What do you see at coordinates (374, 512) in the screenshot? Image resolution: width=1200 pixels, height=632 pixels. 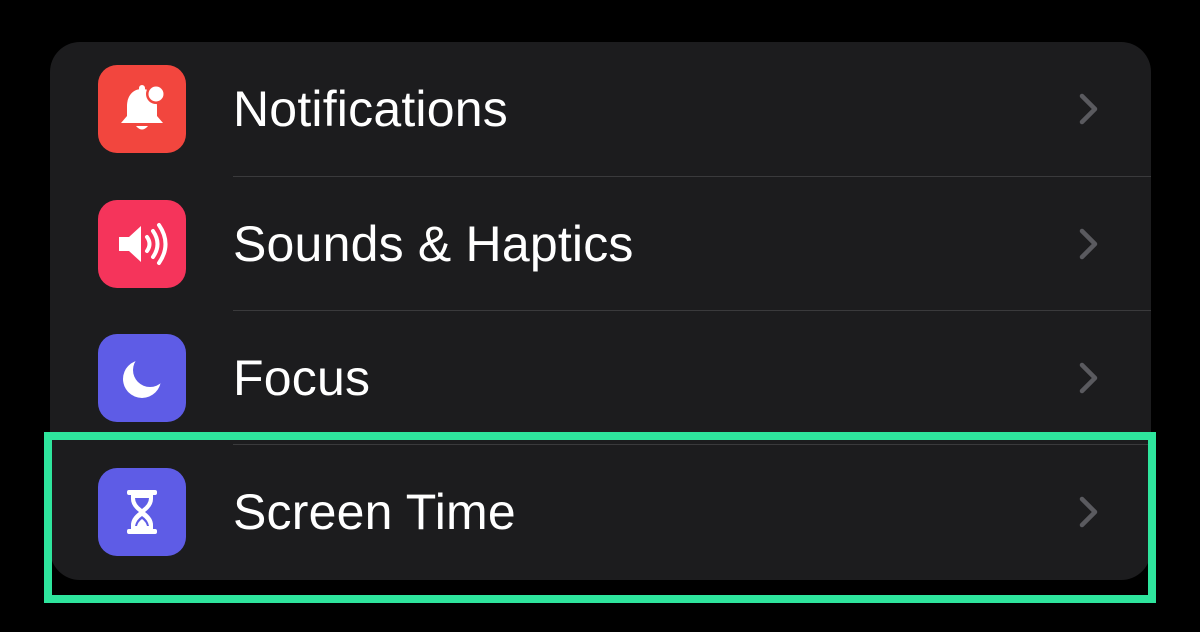 I see `settings-row-label: Screen Time` at bounding box center [374, 512].